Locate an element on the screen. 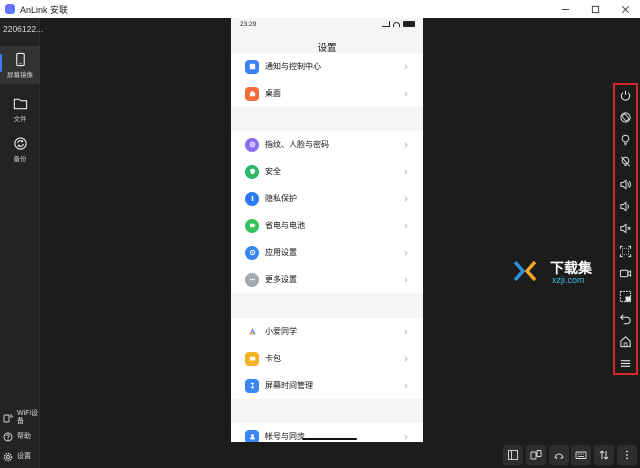 The height and width of the screenshot is (468, 640). minimize-icon is located at coordinates (565, 9).